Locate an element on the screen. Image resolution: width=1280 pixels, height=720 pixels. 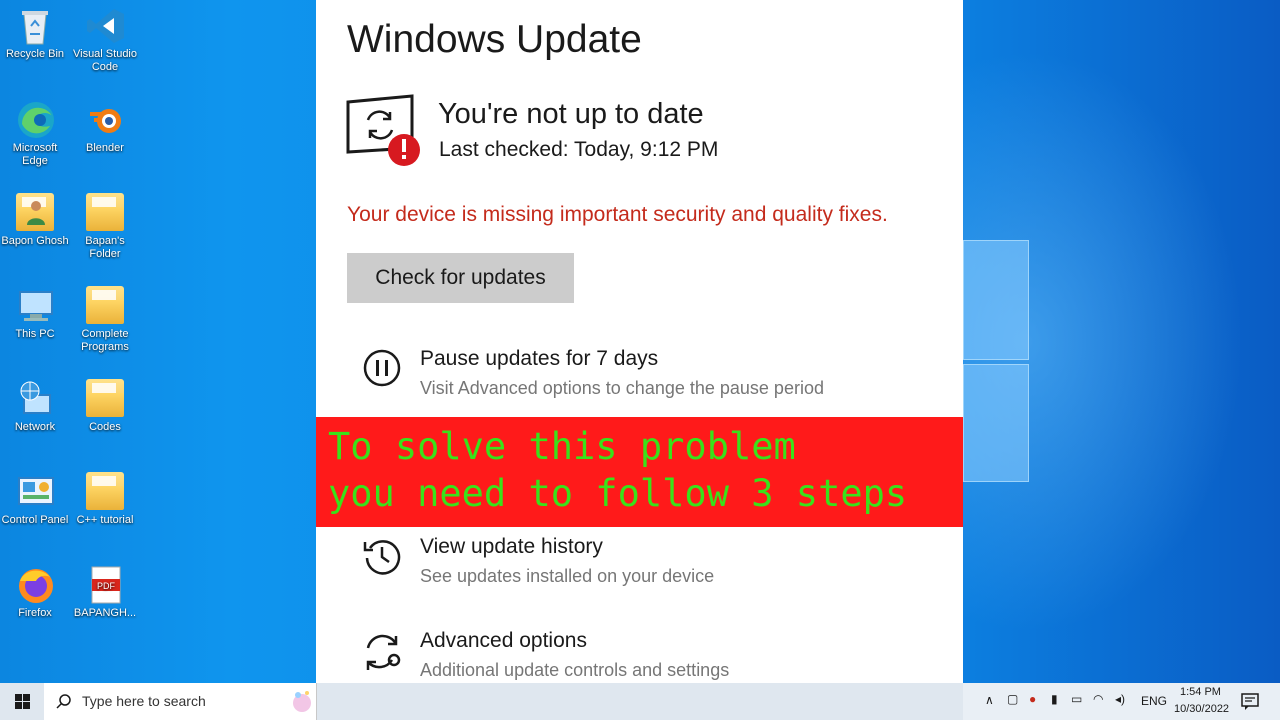
system-tray: ∧ ▢ ● ▮ ▭ ◠ ◂) ENG 1:54 PM 10/30/2022 is located at coordinates (1121, 701).